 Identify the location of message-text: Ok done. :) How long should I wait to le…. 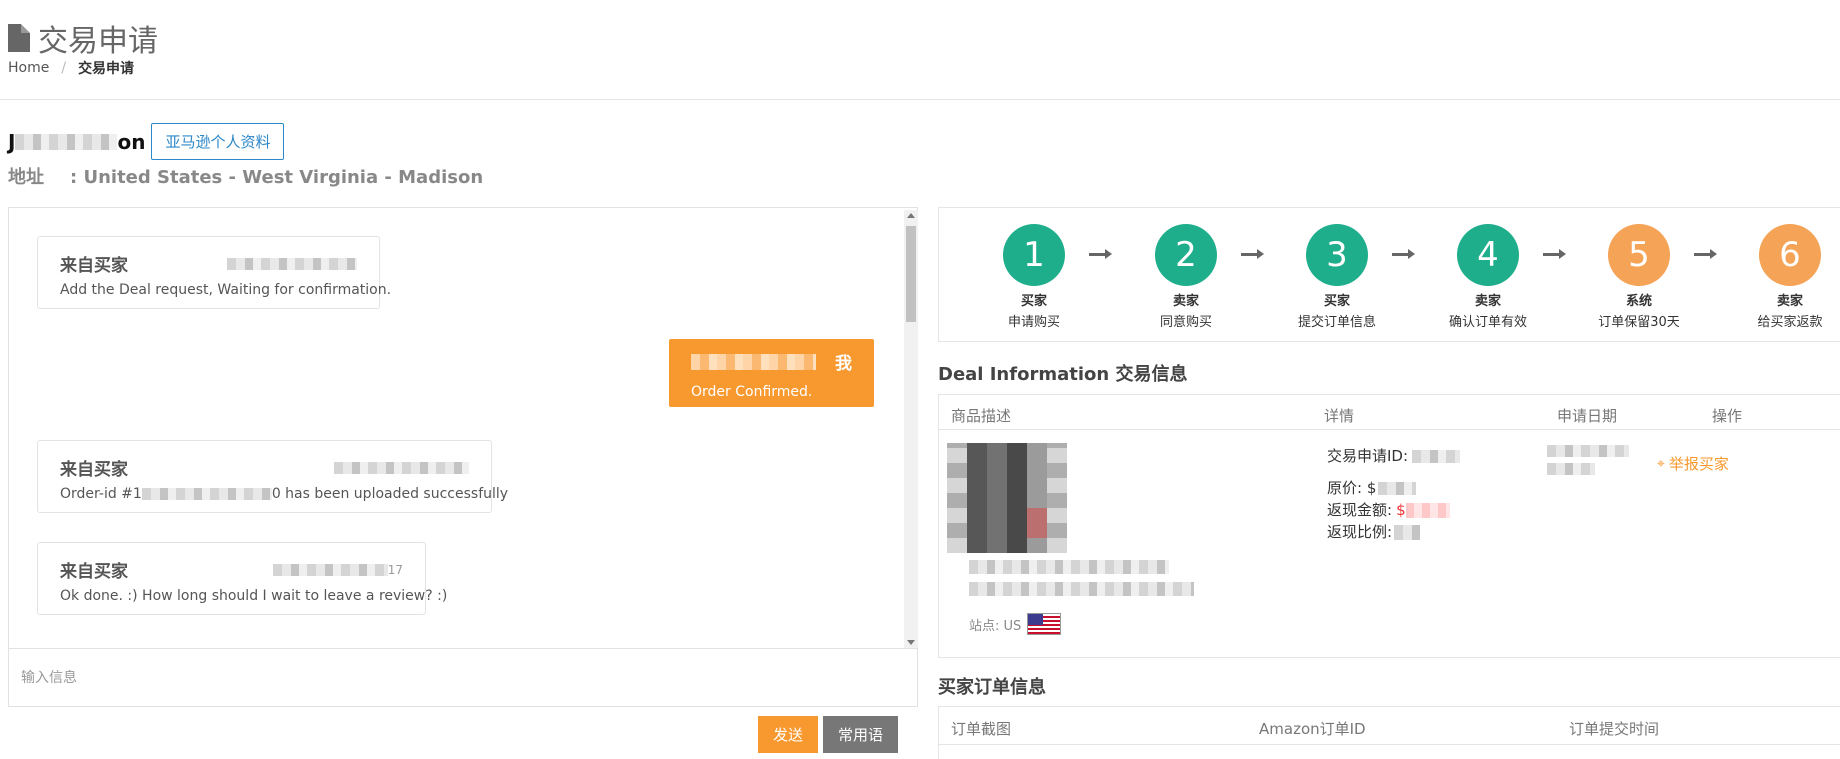
(254, 596).